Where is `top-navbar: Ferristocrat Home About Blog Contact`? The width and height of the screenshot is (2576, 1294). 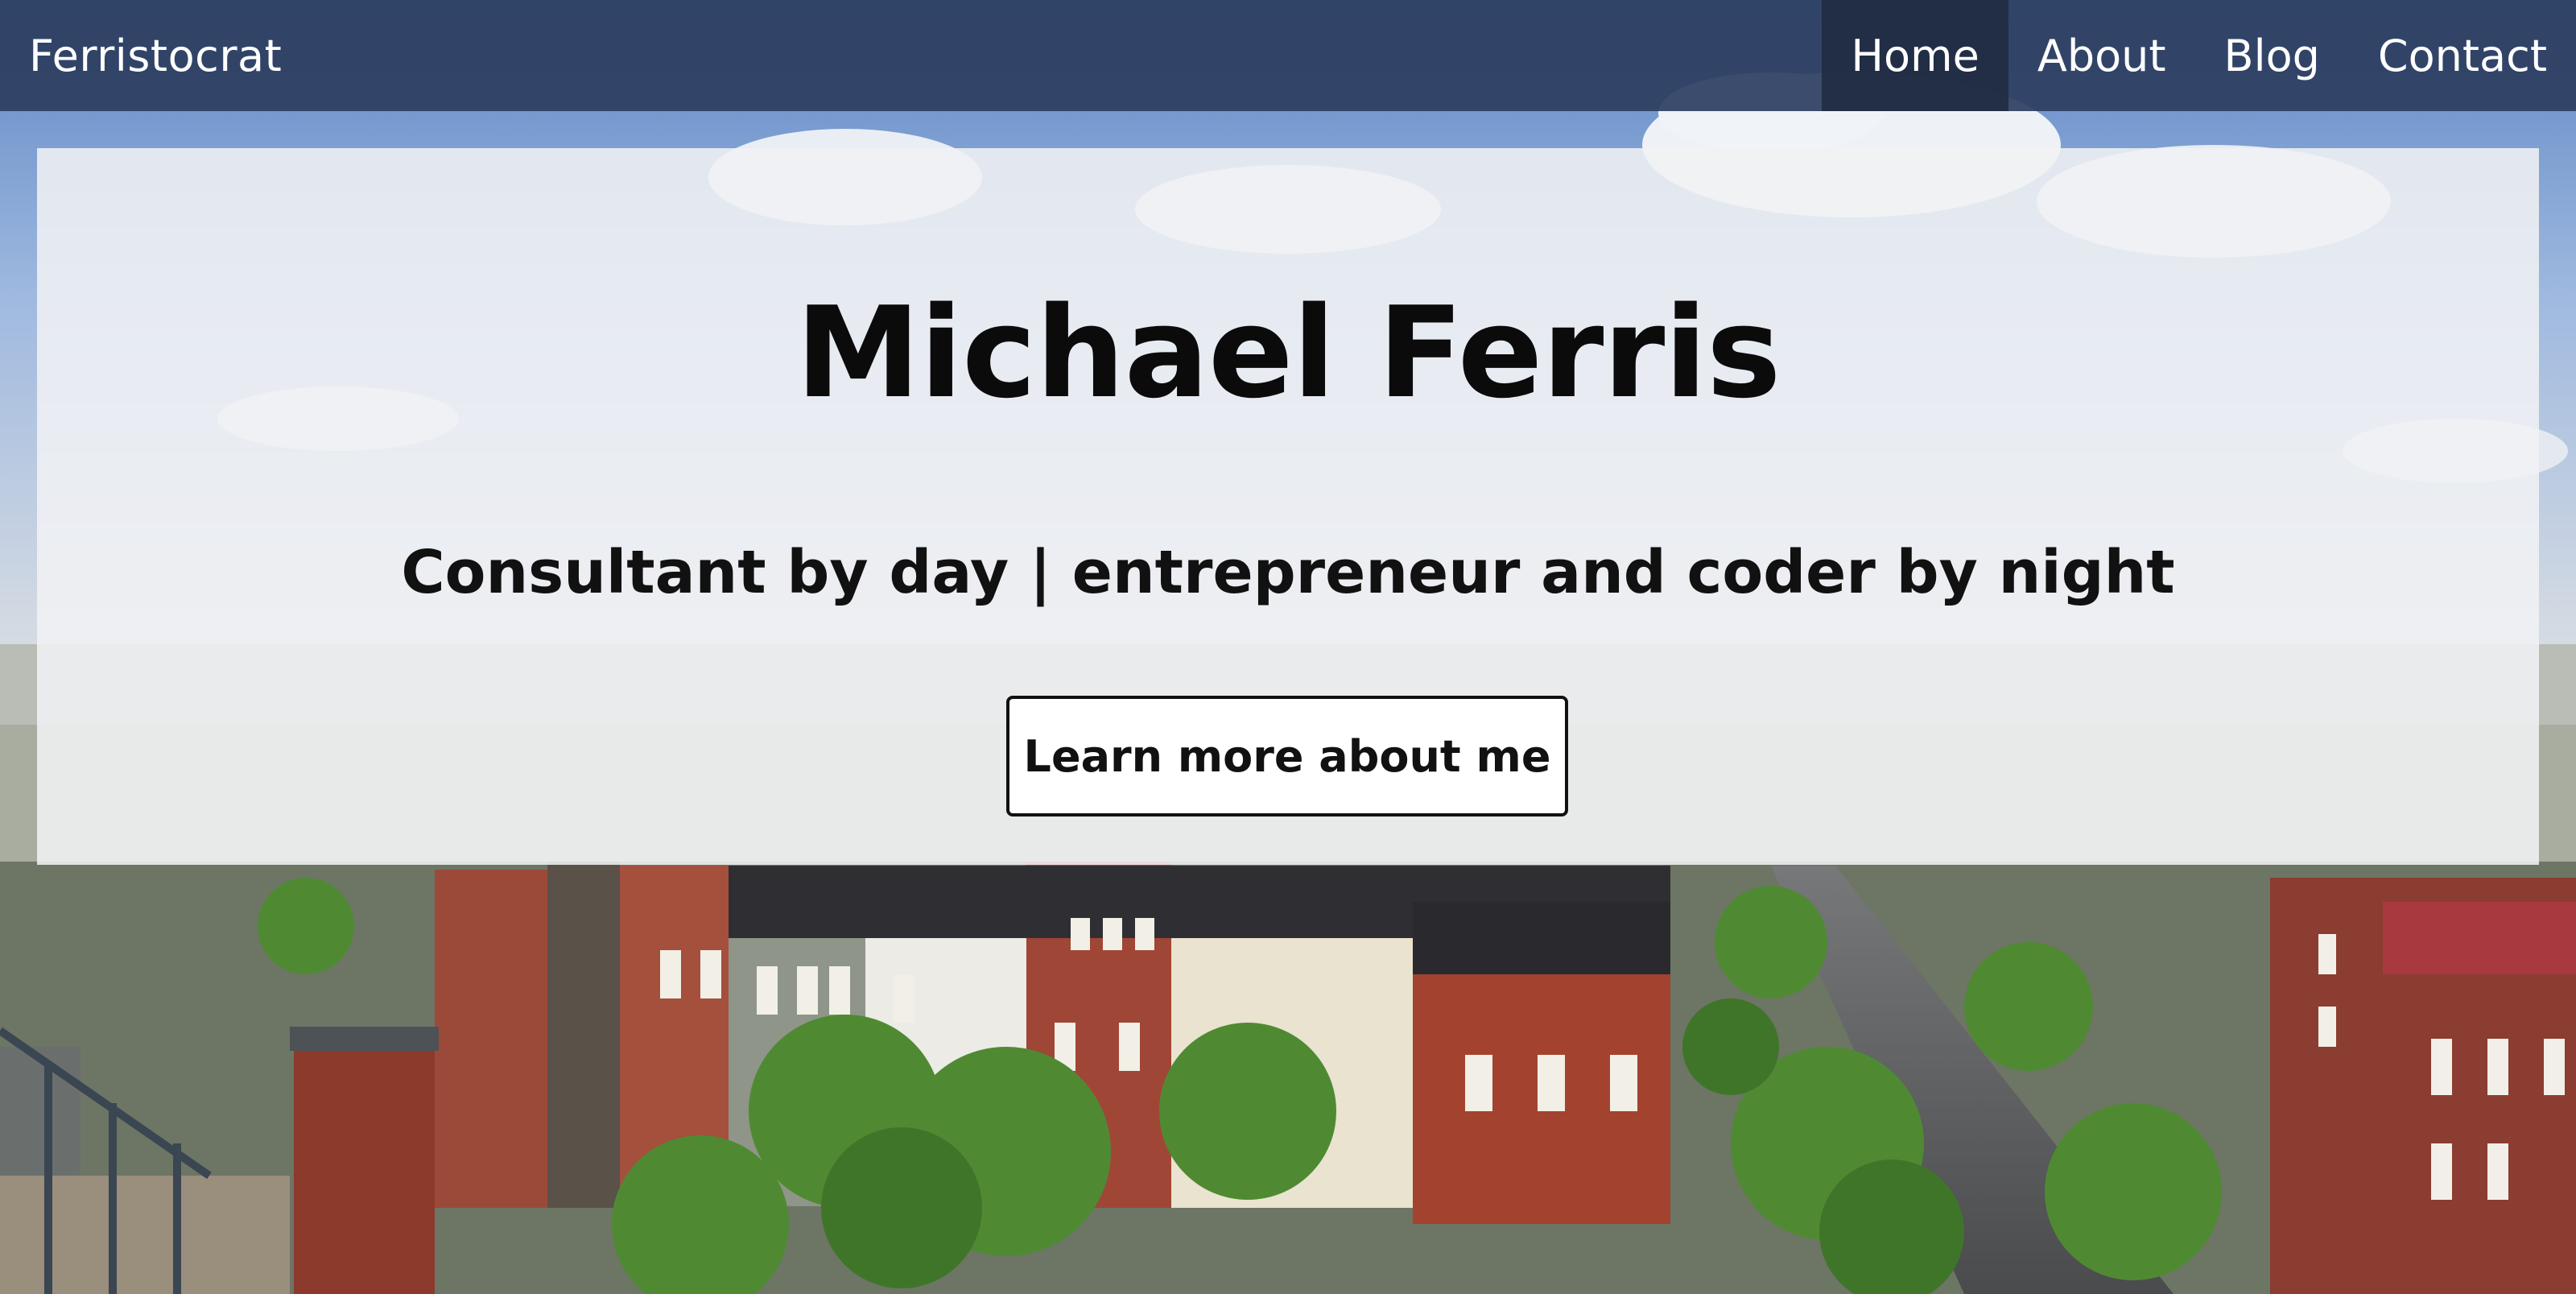
top-navbar: Ferristocrat Home About Blog Contact is located at coordinates (1288, 55).